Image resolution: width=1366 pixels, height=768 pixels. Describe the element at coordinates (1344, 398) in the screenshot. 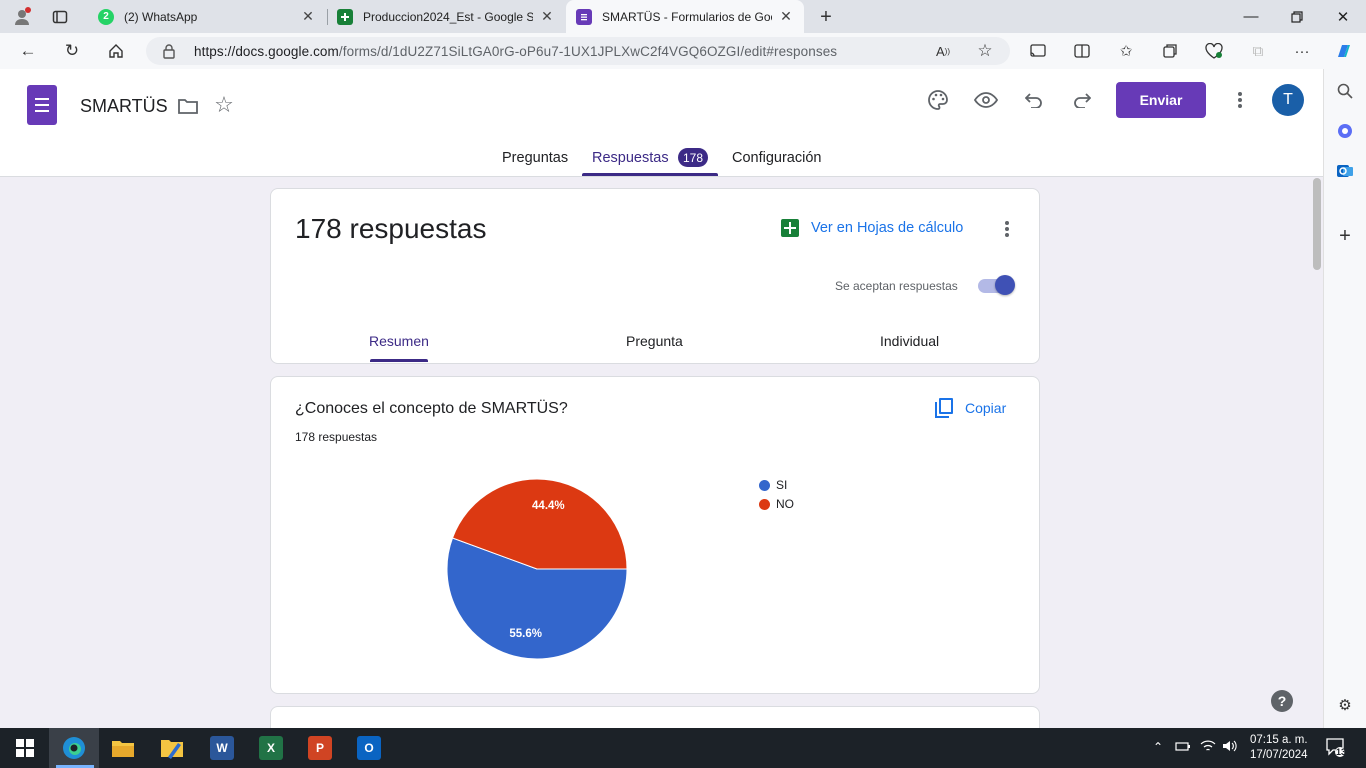

I see `edge-sidebar: + ⚙` at that location.